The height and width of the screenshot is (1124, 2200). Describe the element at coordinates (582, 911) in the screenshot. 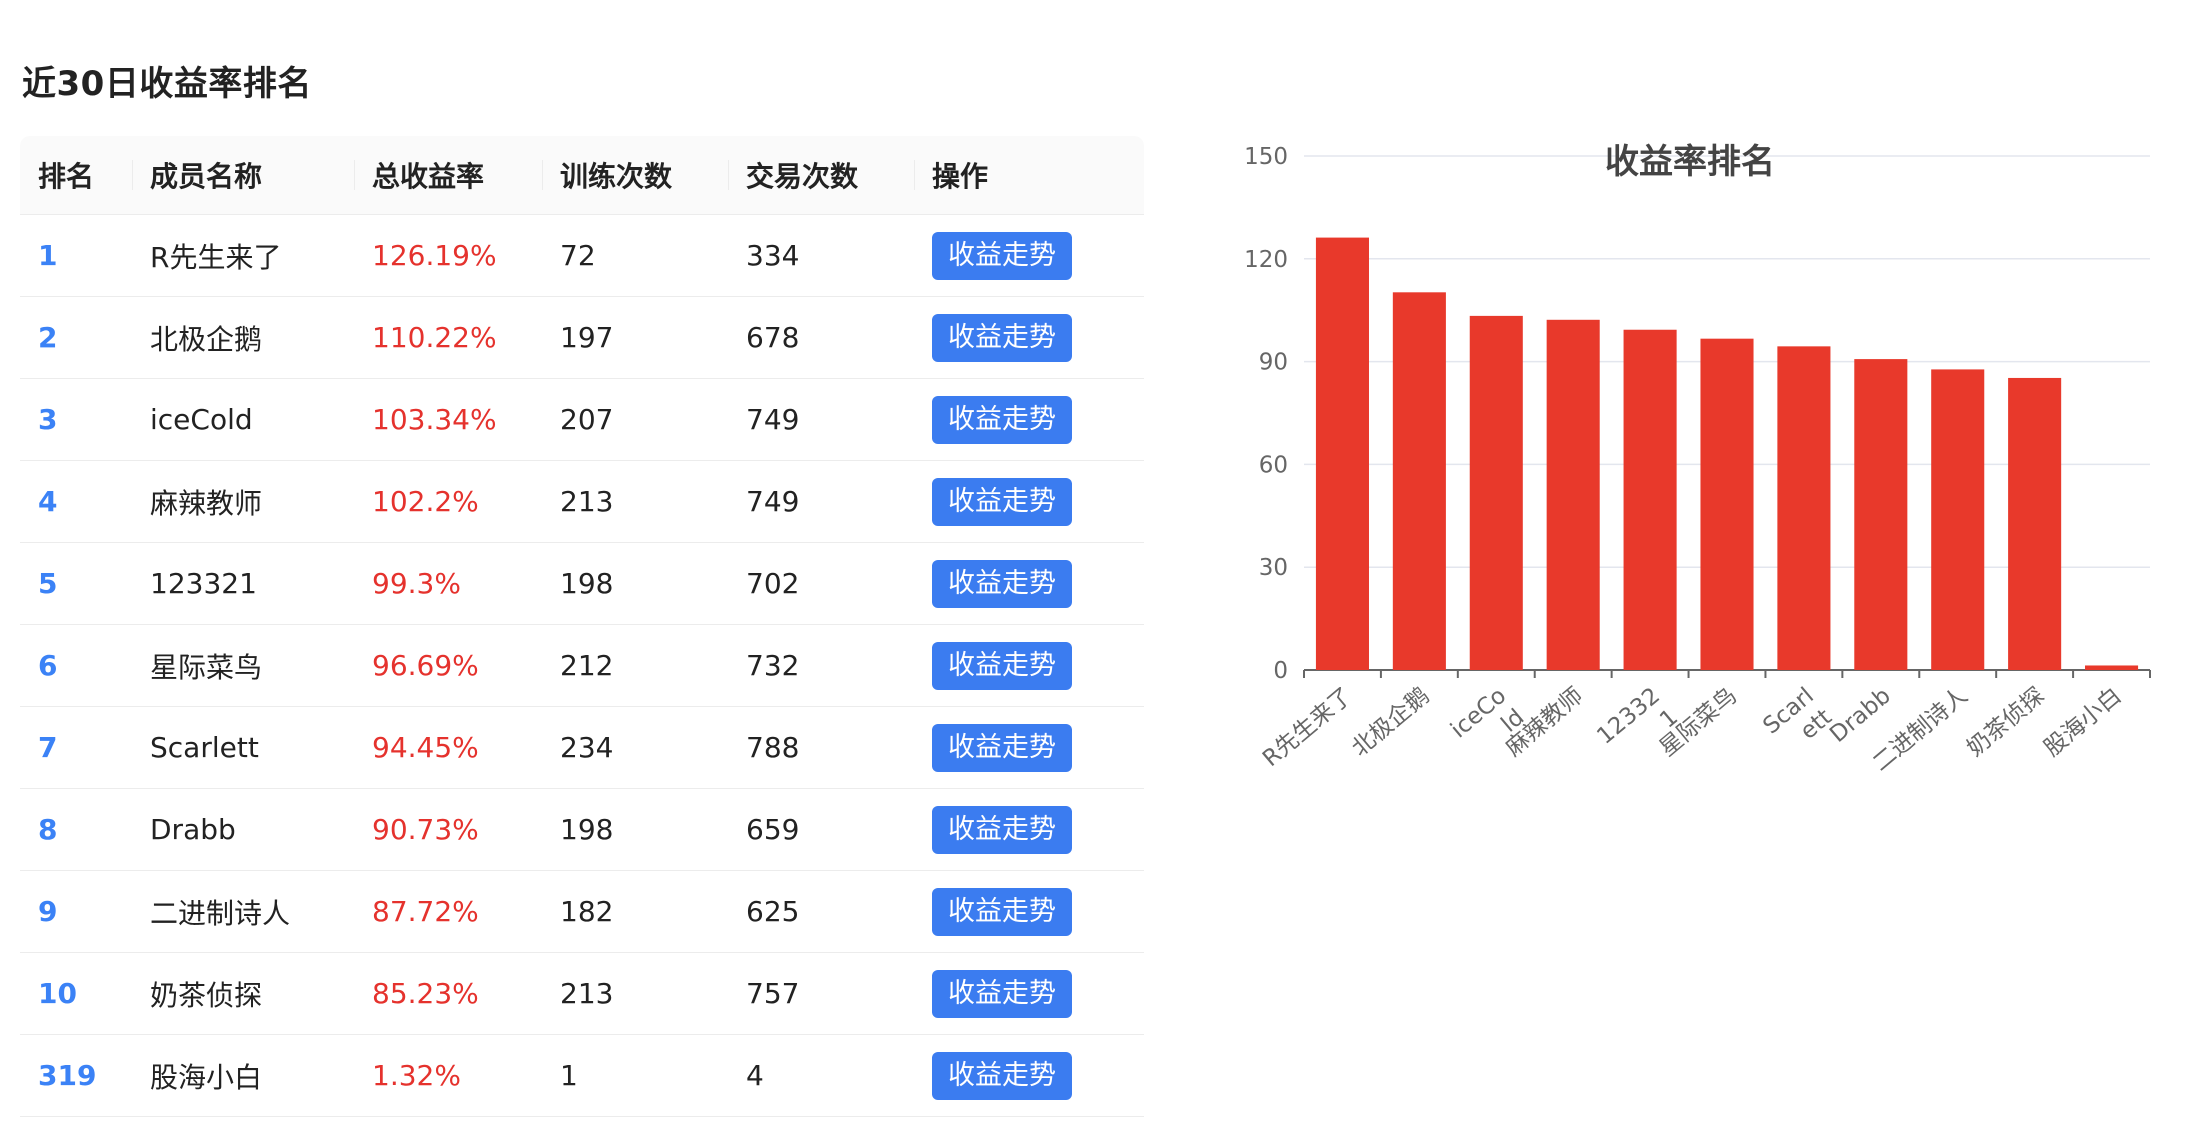

I see `table-row: 9 二进制诗人 87.72% 182 625 收益走势` at that location.